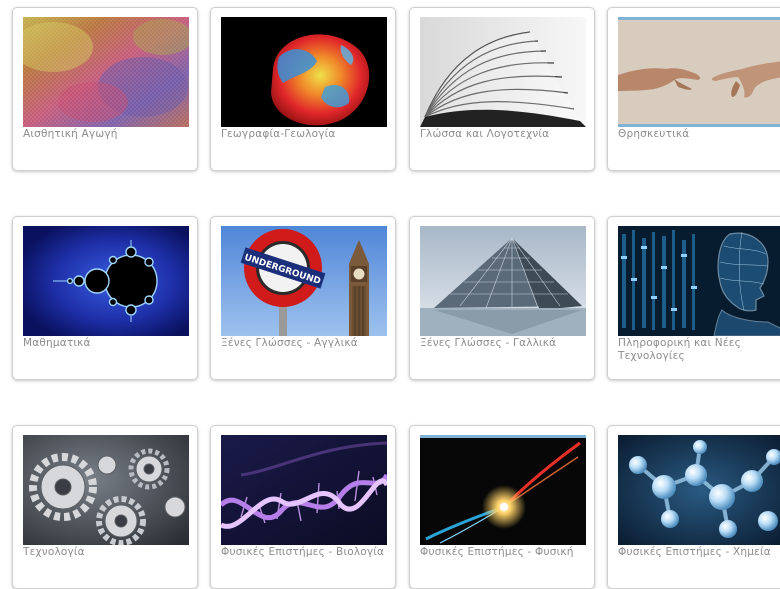 The height and width of the screenshot is (589, 780). Describe the element at coordinates (503, 281) in the screenshot. I see `louvre-pyramid-icon` at that location.